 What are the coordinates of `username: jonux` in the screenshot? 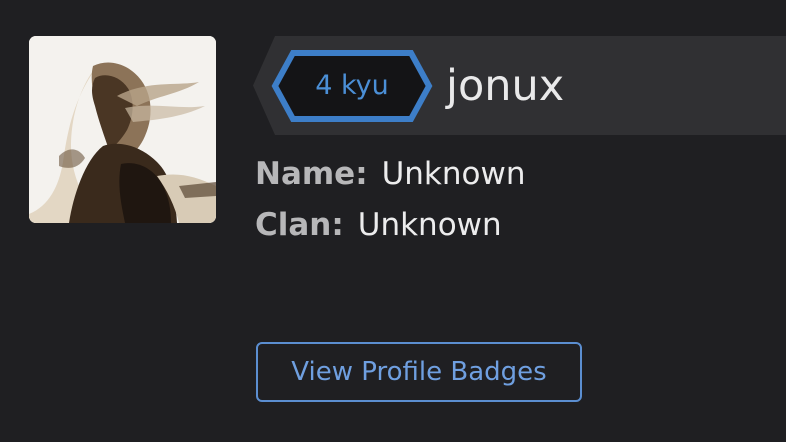 It's located at (505, 86).